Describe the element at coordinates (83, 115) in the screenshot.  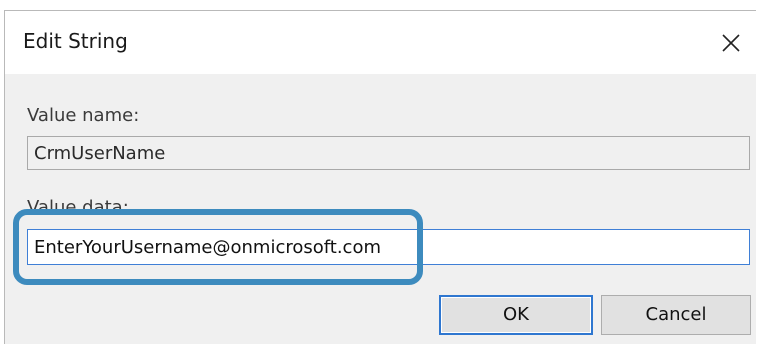
I see `value-name-label: Value name:` at that location.